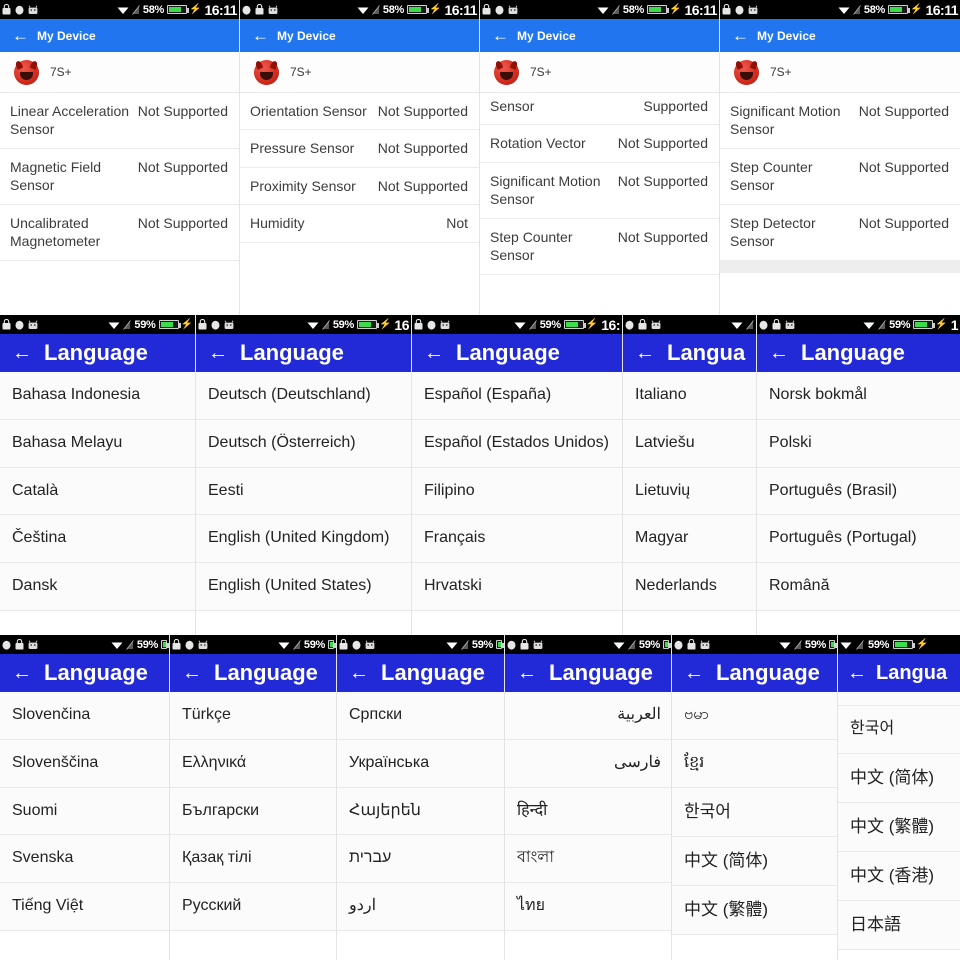 The height and width of the screenshot is (960, 960). Describe the element at coordinates (303, 491) in the screenshot. I see `list-item: Eesti` at that location.